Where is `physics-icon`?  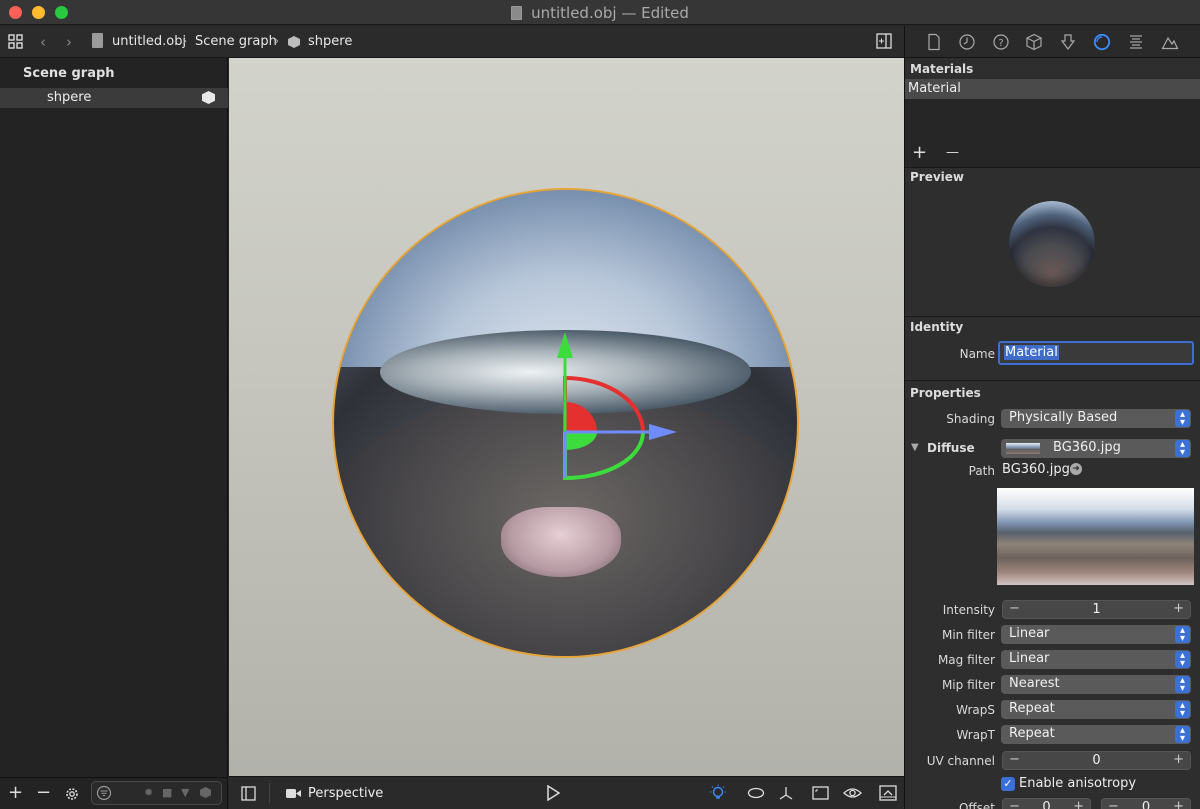
physics-icon is located at coordinates (1068, 42).